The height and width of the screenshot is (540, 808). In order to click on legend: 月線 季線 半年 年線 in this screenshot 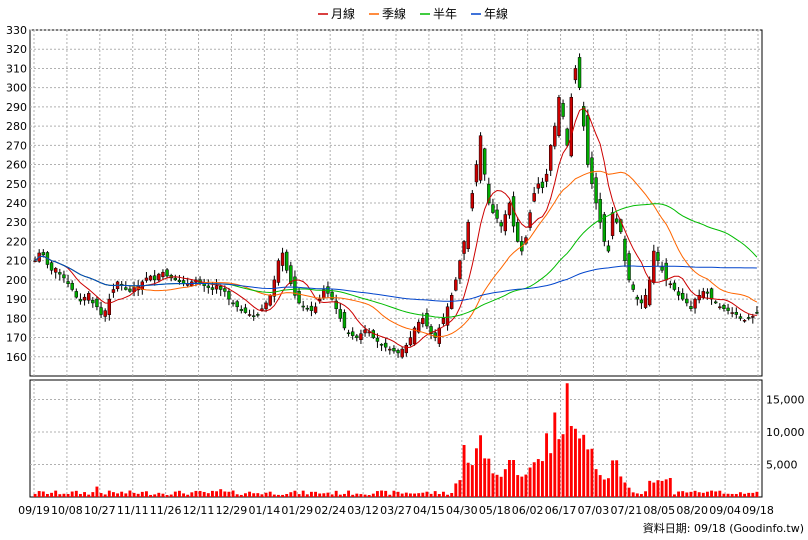, I will do `click(413, 13)`.